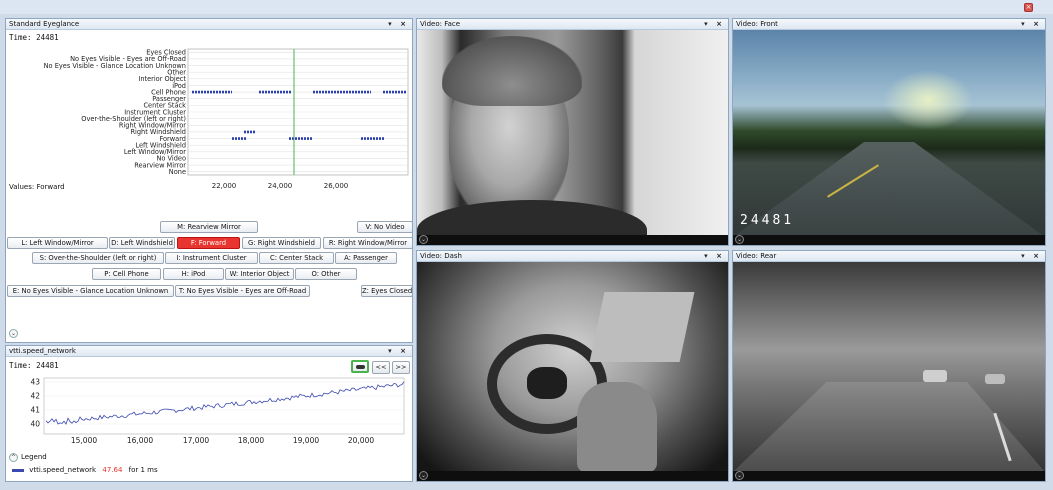 This screenshot has height=490, width=1053. What do you see at coordinates (401, 367) in the screenshot?
I see `speed-next-button: >>` at bounding box center [401, 367].